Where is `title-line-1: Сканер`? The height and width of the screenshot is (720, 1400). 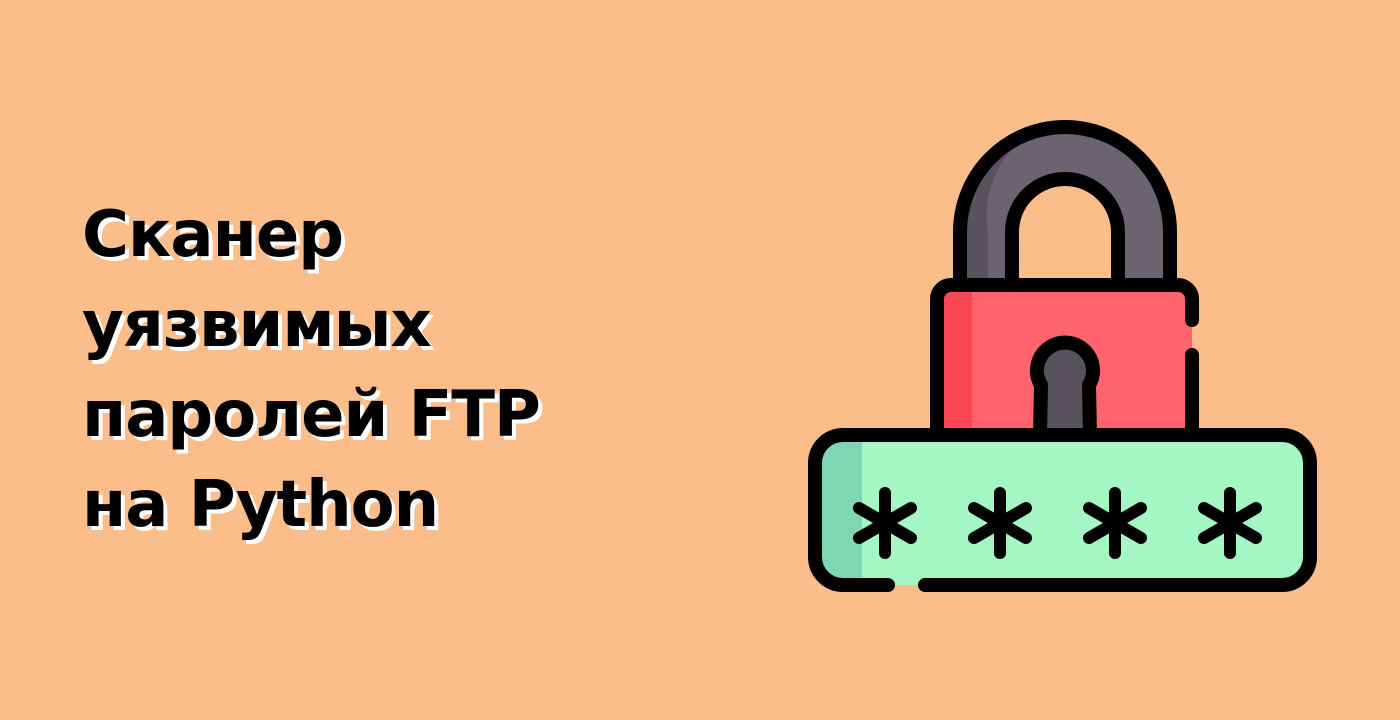 title-line-1: Сканер is located at coordinates (213, 235).